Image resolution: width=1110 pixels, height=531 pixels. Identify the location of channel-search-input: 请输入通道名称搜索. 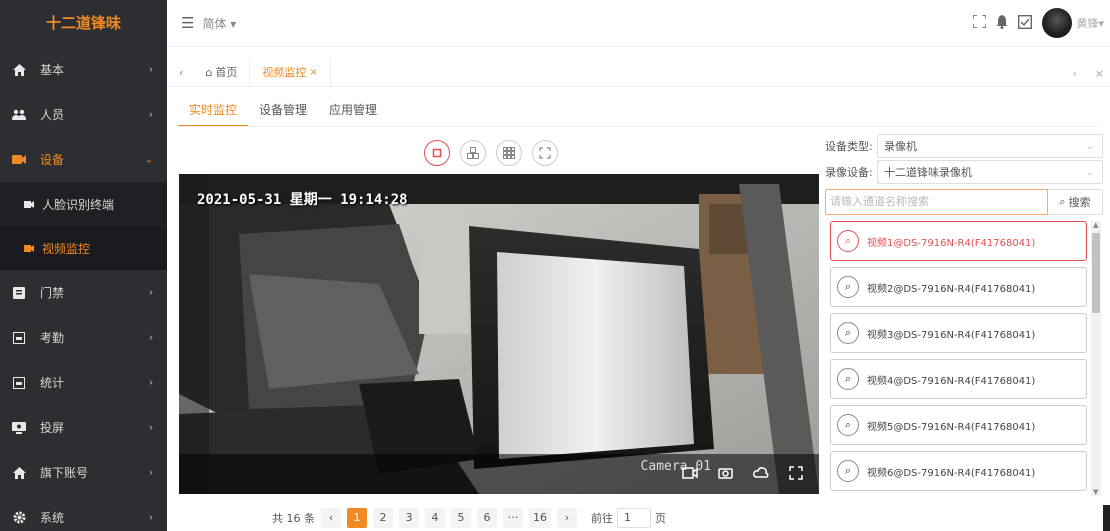
(936, 202).